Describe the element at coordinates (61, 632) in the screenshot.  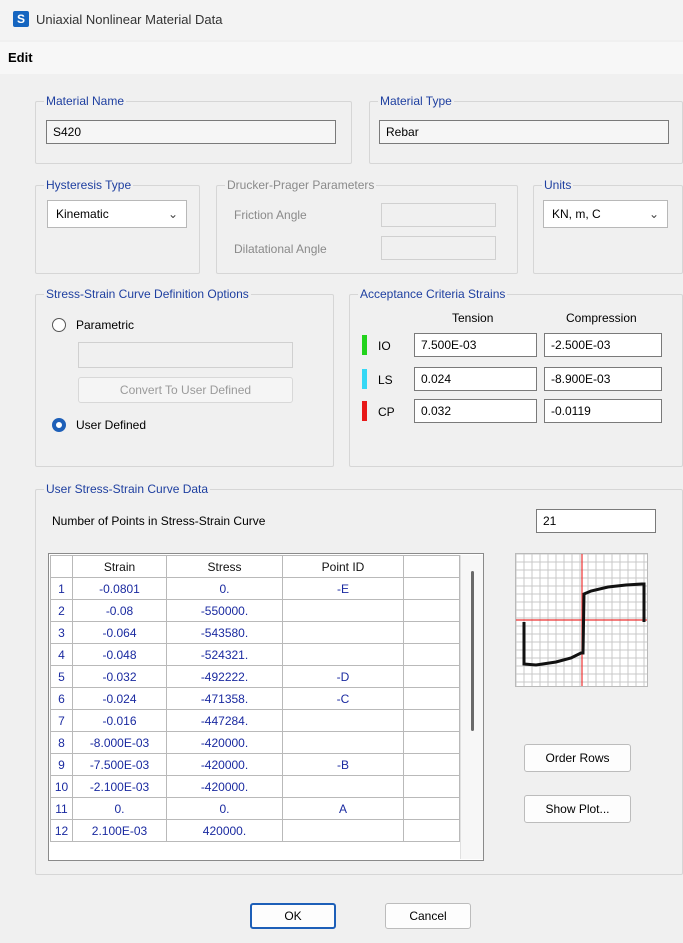
I see `row-number-cell: 3` at that location.